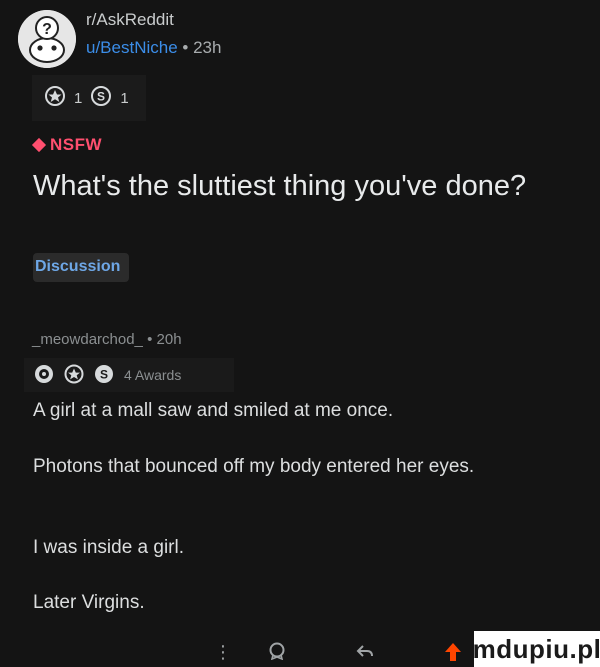 The height and width of the screenshot is (667, 600). I want to click on subreddit-avatar: ?, so click(47, 39).